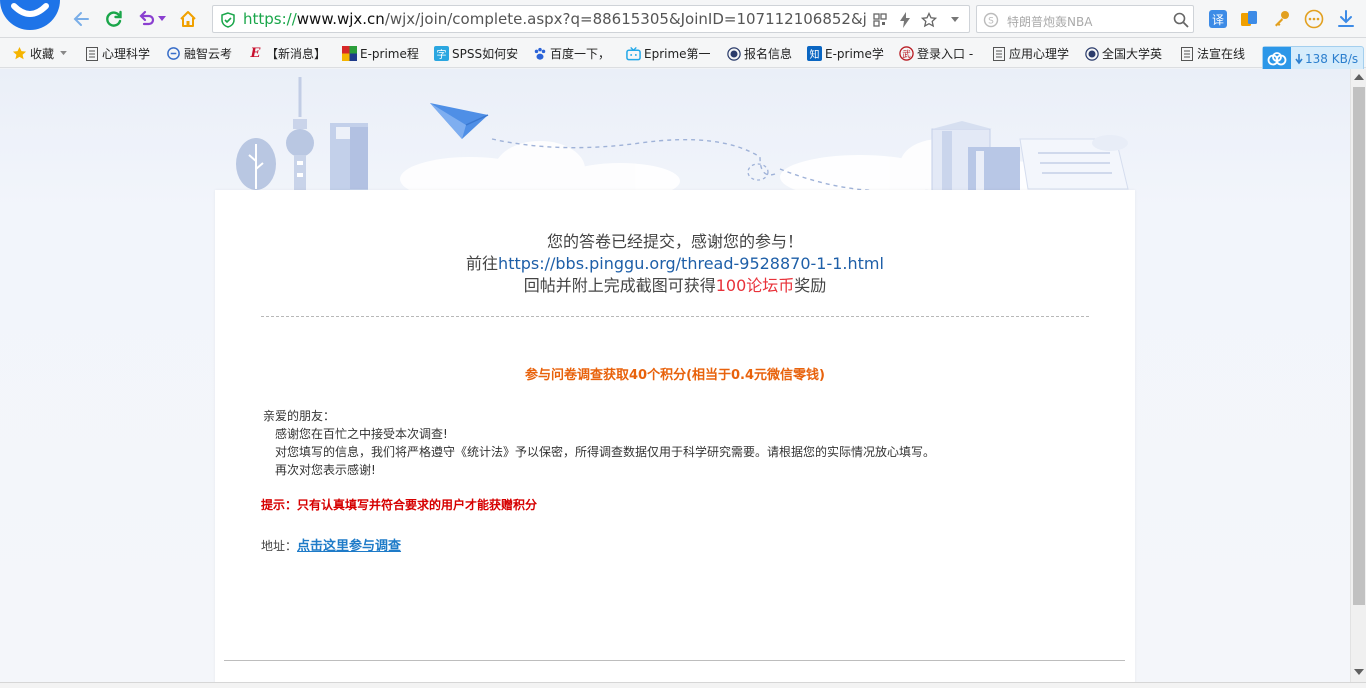 The width and height of the screenshot is (1366, 688). What do you see at coordinates (1132, 54) in the screenshot?
I see `bookmark-label: 全国大学英` at bounding box center [1132, 54].